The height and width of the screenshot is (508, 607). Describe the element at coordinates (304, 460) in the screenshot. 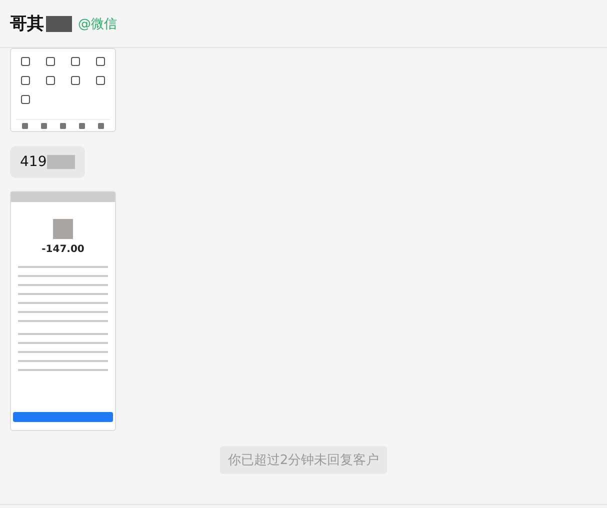

I see `system-notice: 你已超过2分钟未回复客户` at that location.